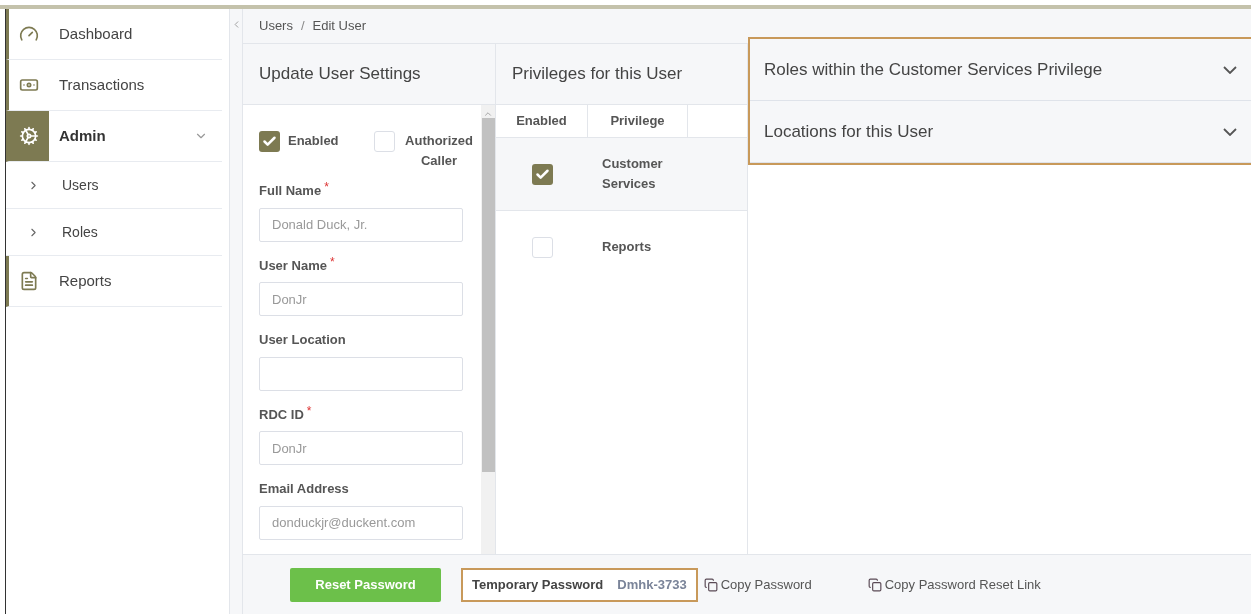 The height and width of the screenshot is (614, 1251). What do you see at coordinates (80, 185) in the screenshot?
I see `sidebar-label: Users` at bounding box center [80, 185].